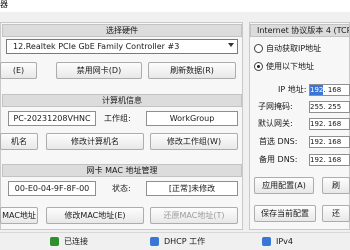 The height and width of the screenshot is (250, 350). Describe the element at coordinates (300, 30) in the screenshot. I see `ip-section-header: Internet 协议版本 4 (TCP` at that location.